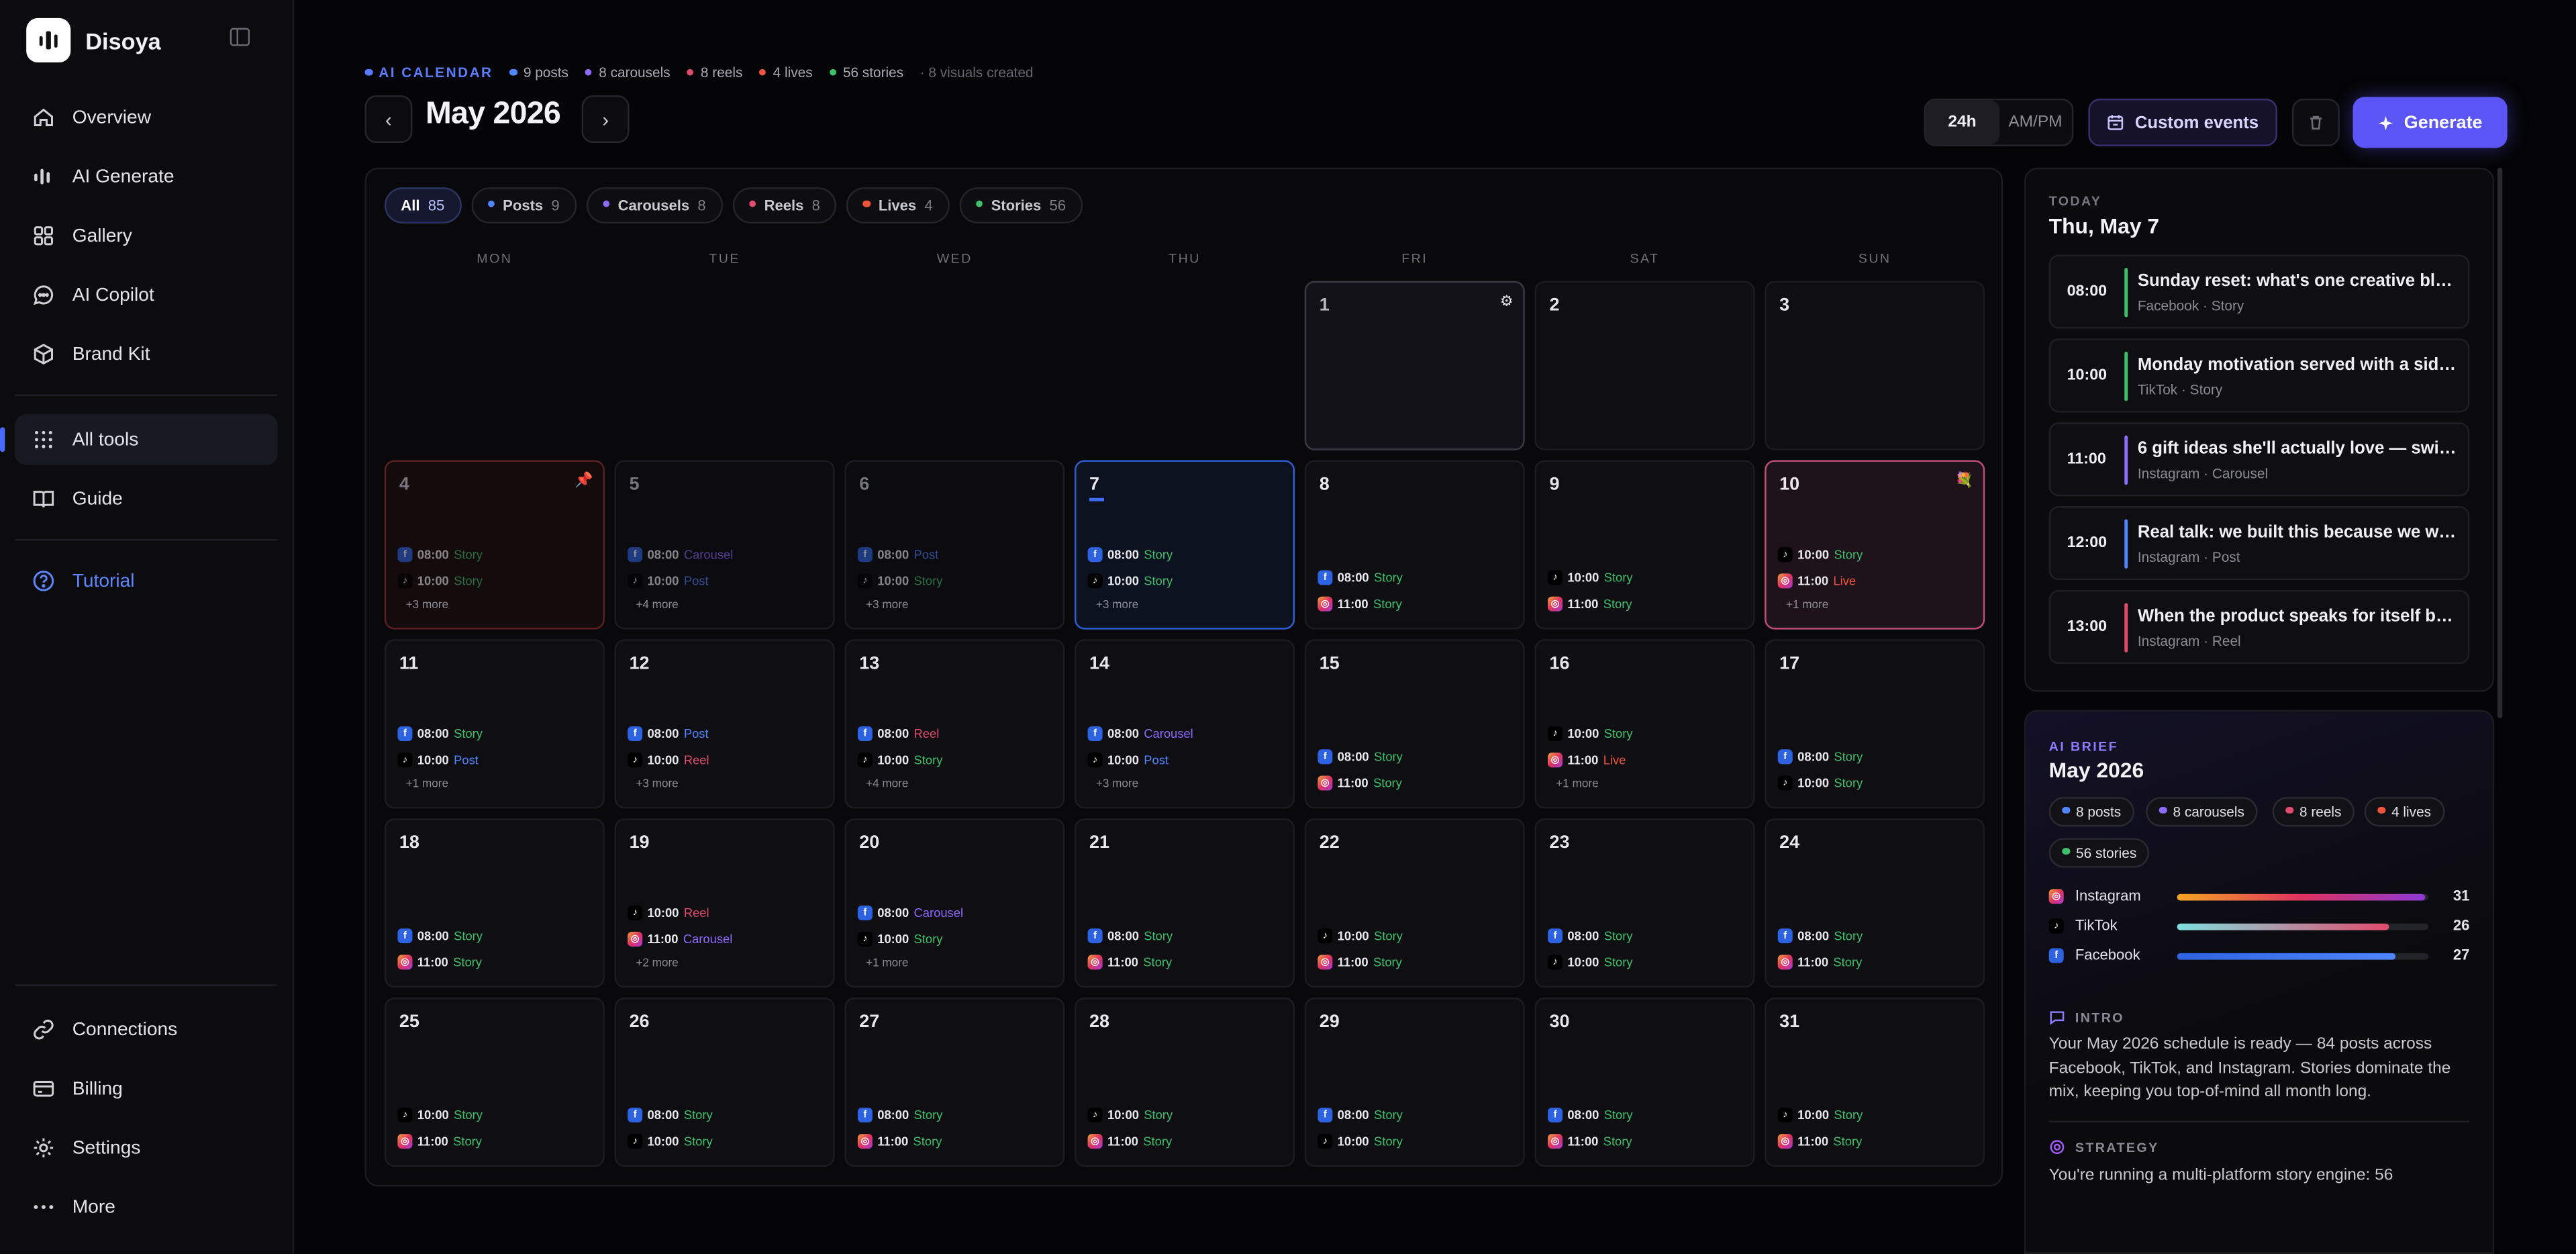 The height and width of the screenshot is (1254, 2576). What do you see at coordinates (954, 724) in the screenshot?
I see `day-cell-13: 13 f 08:00 Reel ♪ 10:00 Story +4 more` at bounding box center [954, 724].